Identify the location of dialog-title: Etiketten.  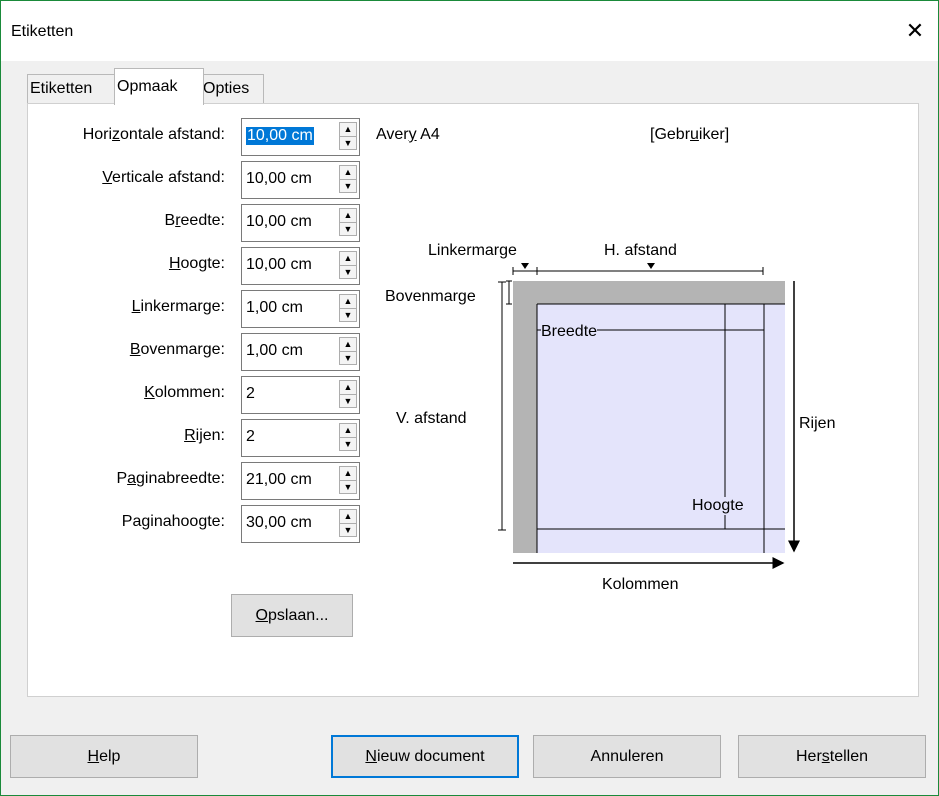
(42, 31).